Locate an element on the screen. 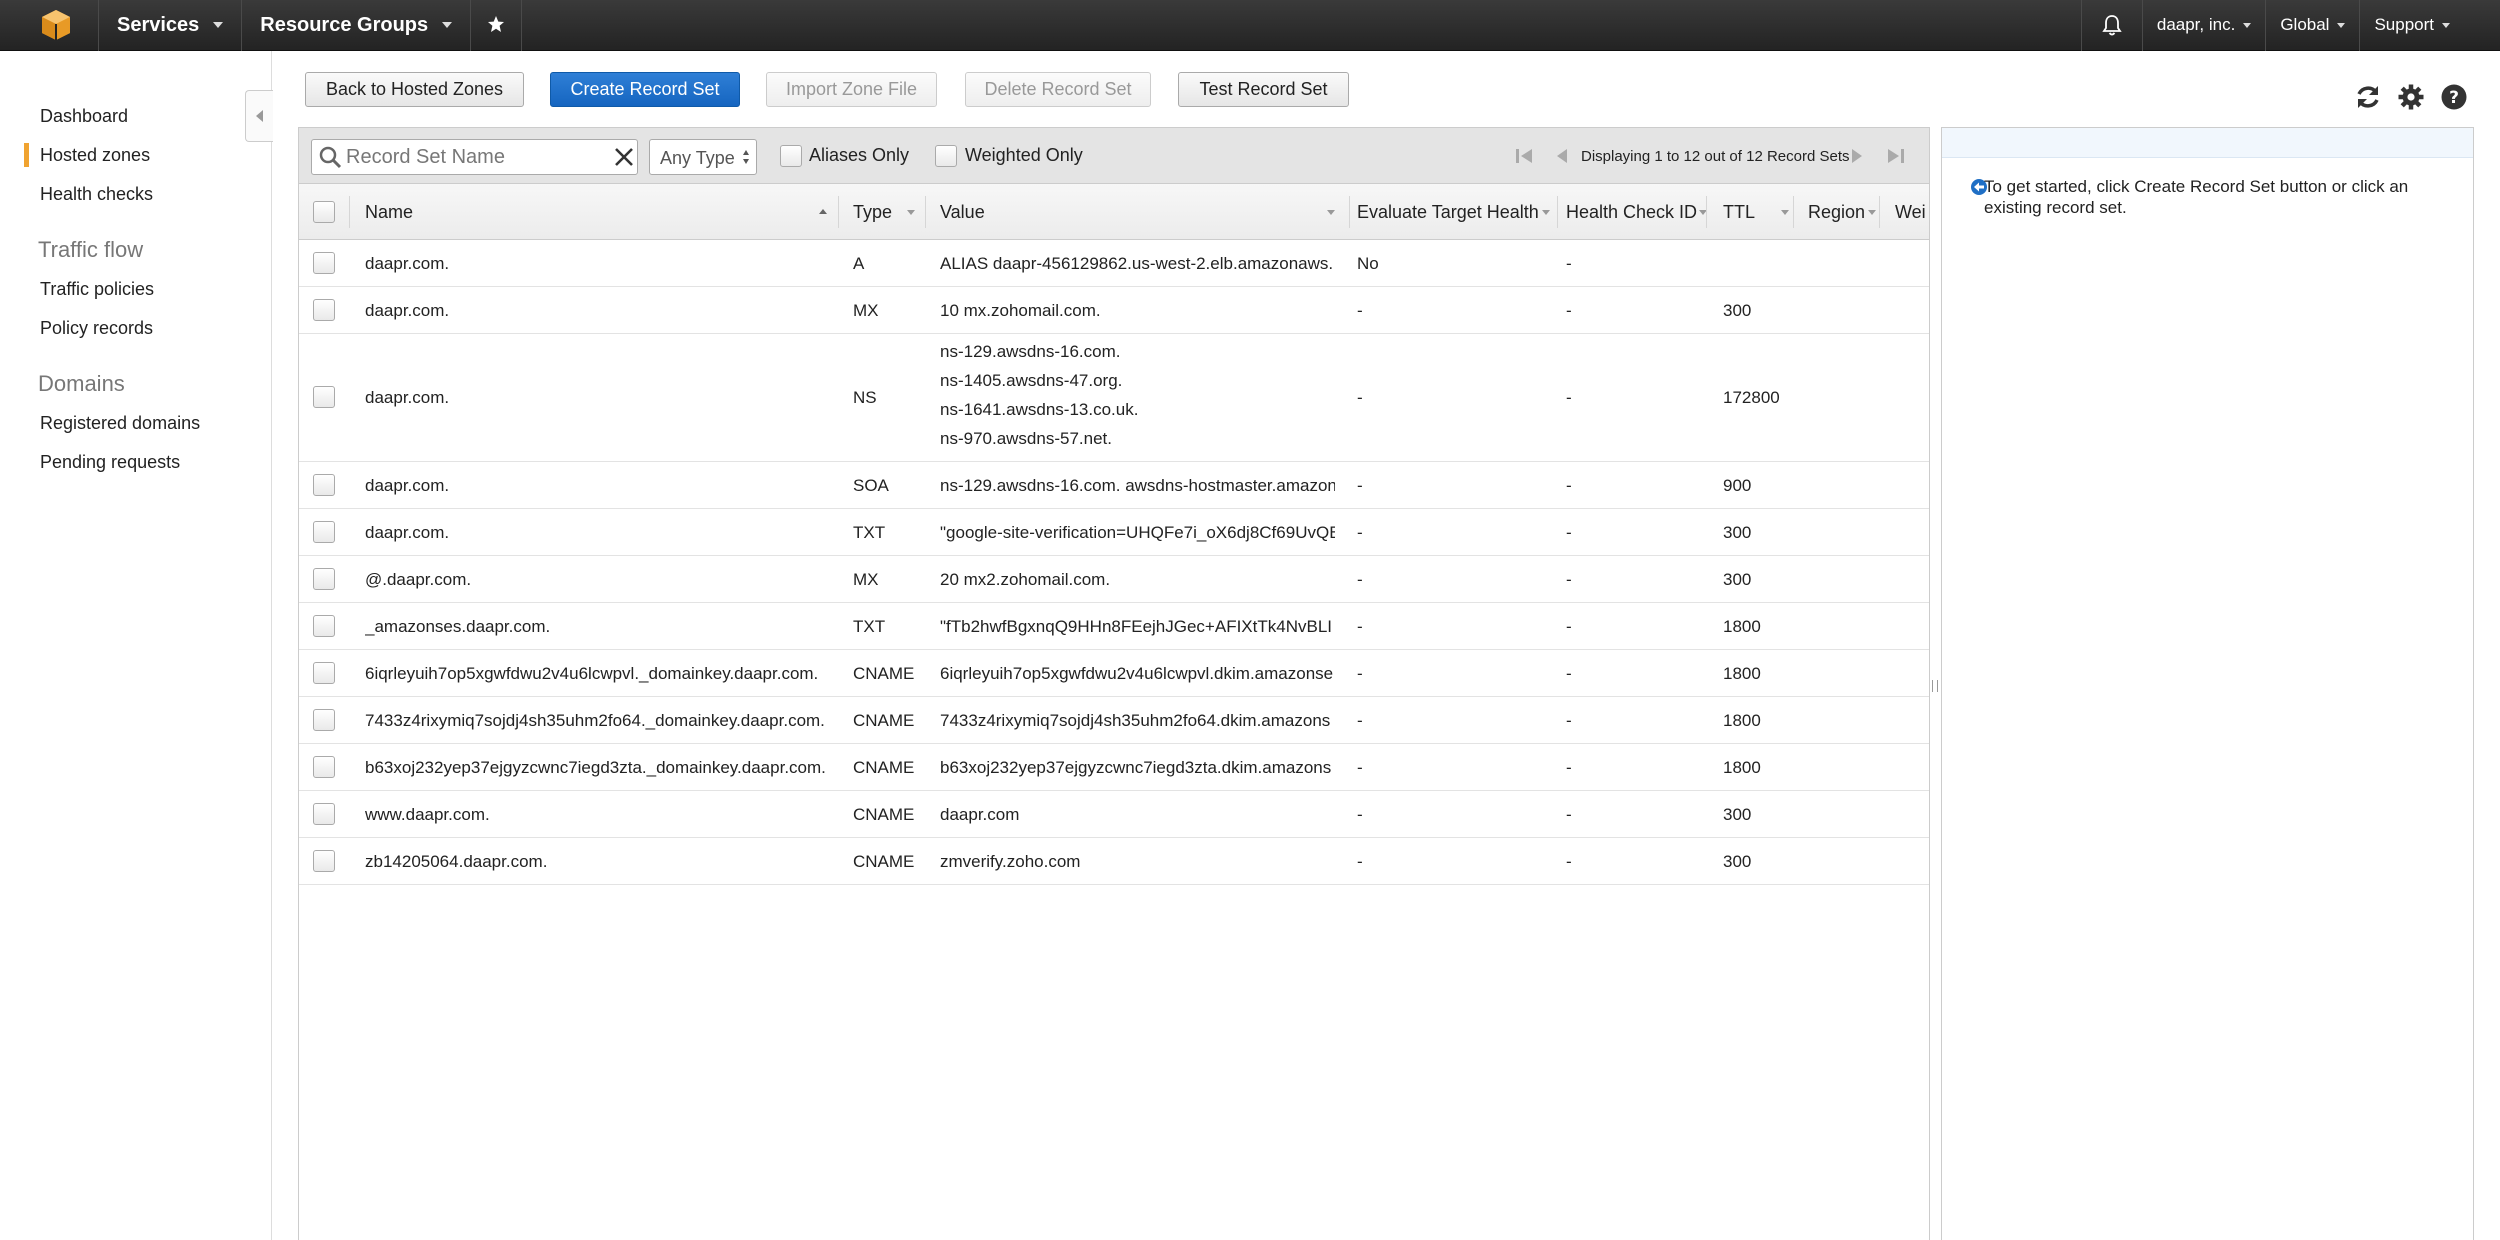  sidebar-item-dashboard: Dashboard is located at coordinates (84, 116).